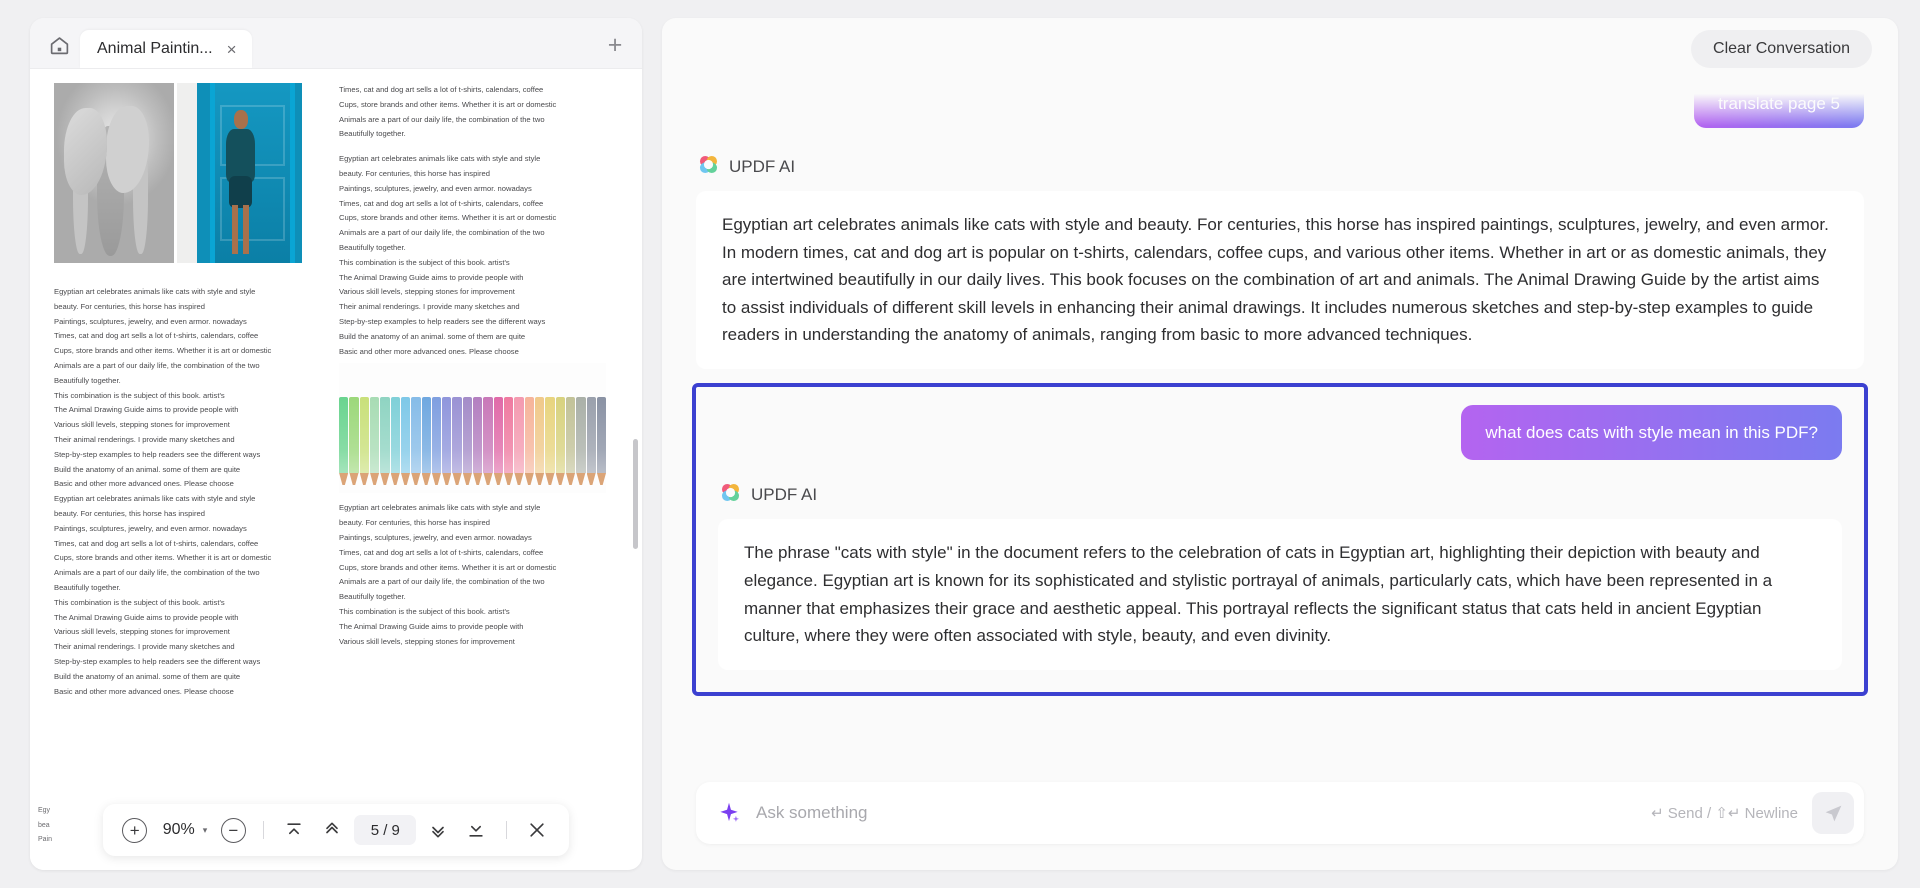  I want to click on assistant-label-2: UPDF AI, so click(1281, 495).